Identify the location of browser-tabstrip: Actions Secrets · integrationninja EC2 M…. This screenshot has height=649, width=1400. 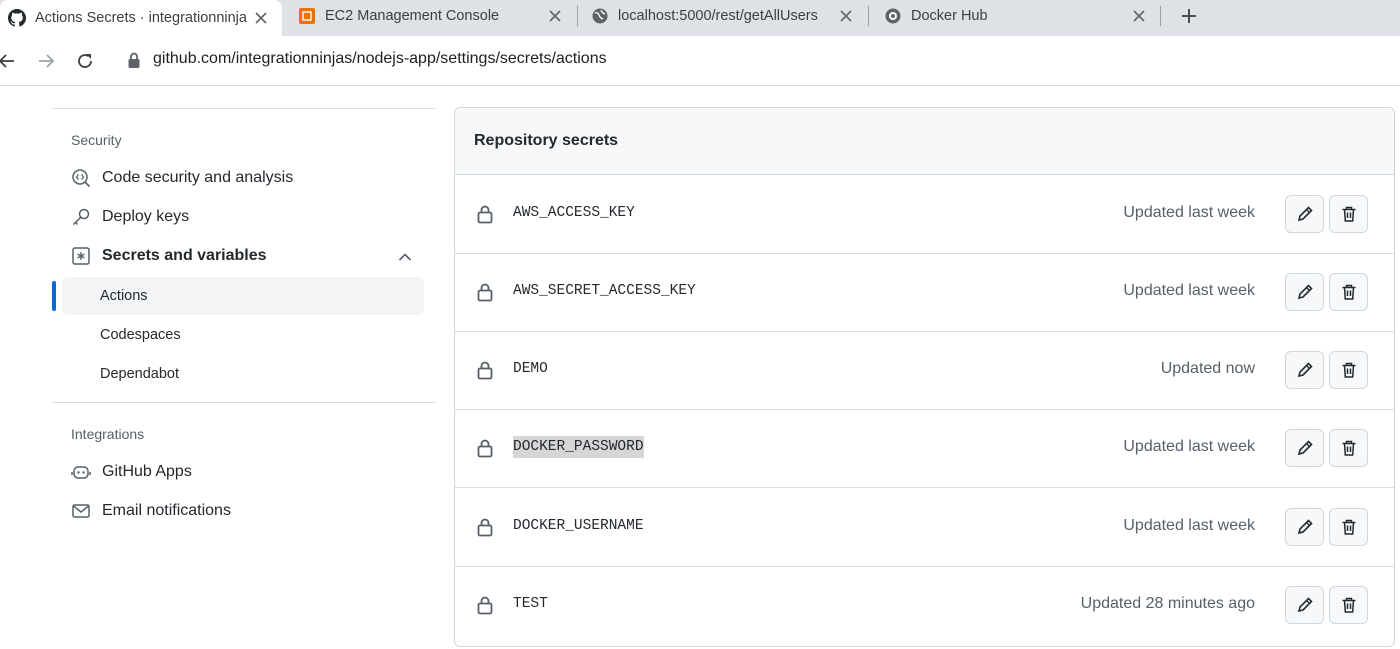
(700, 18).